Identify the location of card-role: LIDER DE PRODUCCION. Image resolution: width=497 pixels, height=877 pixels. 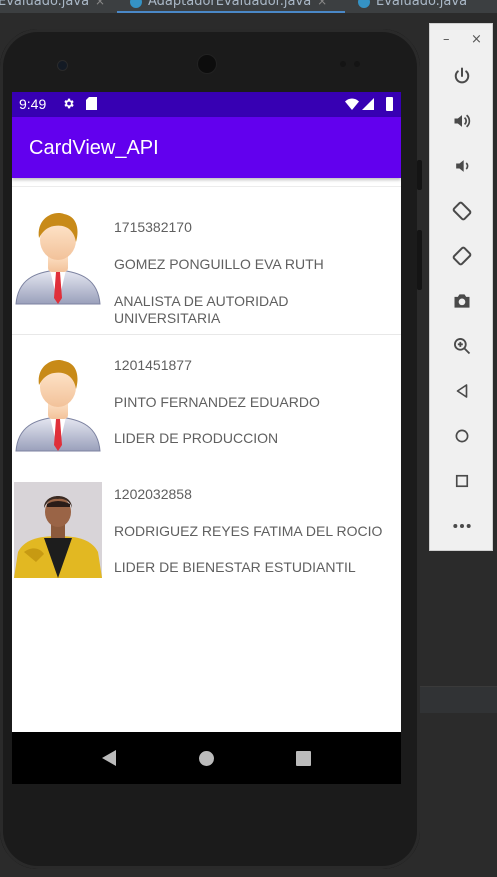
(196, 438).